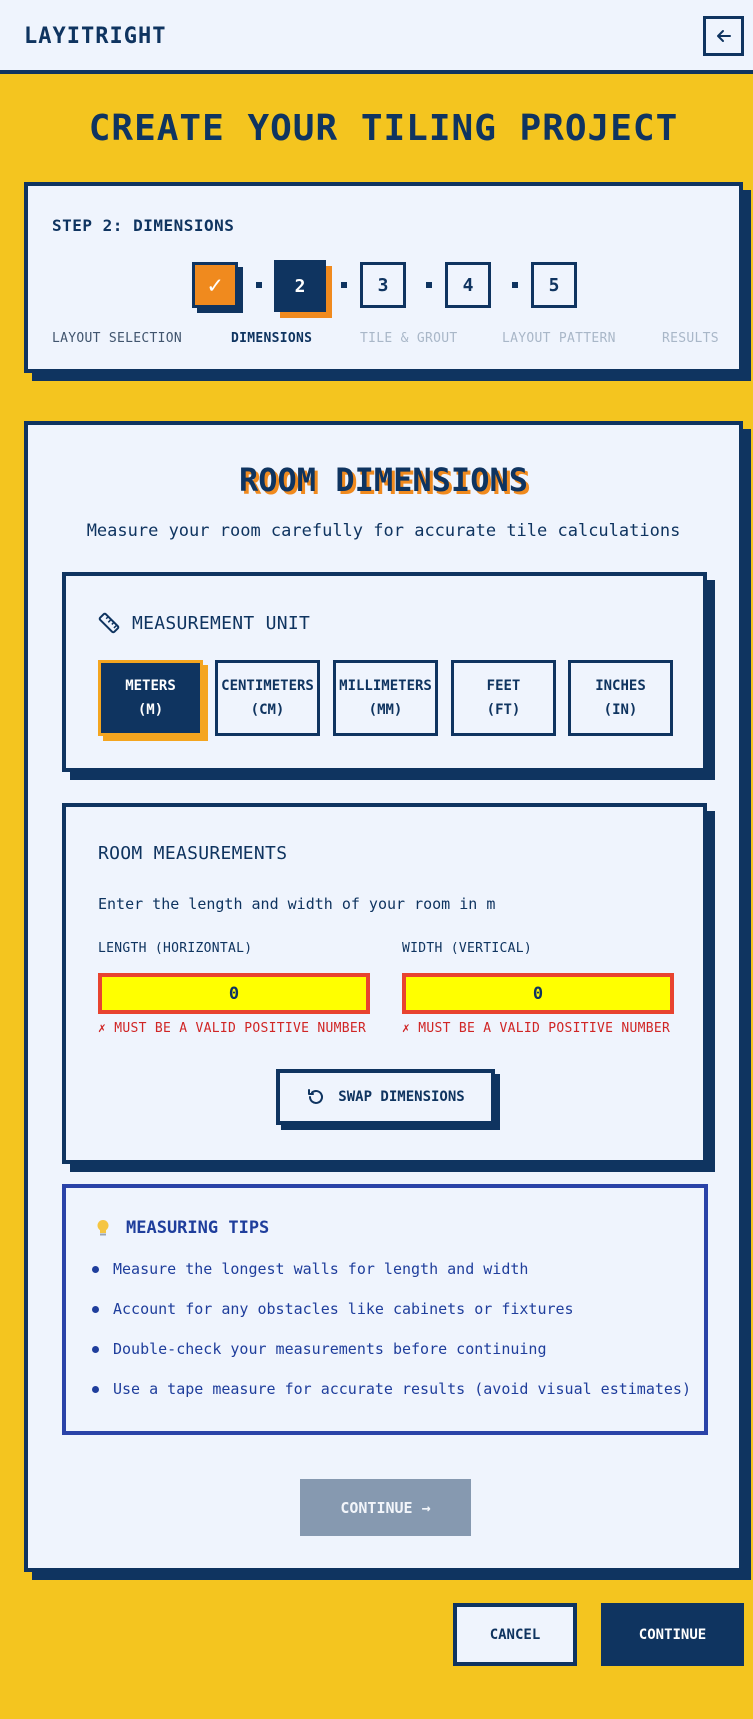 The image size is (753, 1719). What do you see at coordinates (383, 128) in the screenshot?
I see `page-title: CREATE YOUR TILING PROJECT` at bounding box center [383, 128].